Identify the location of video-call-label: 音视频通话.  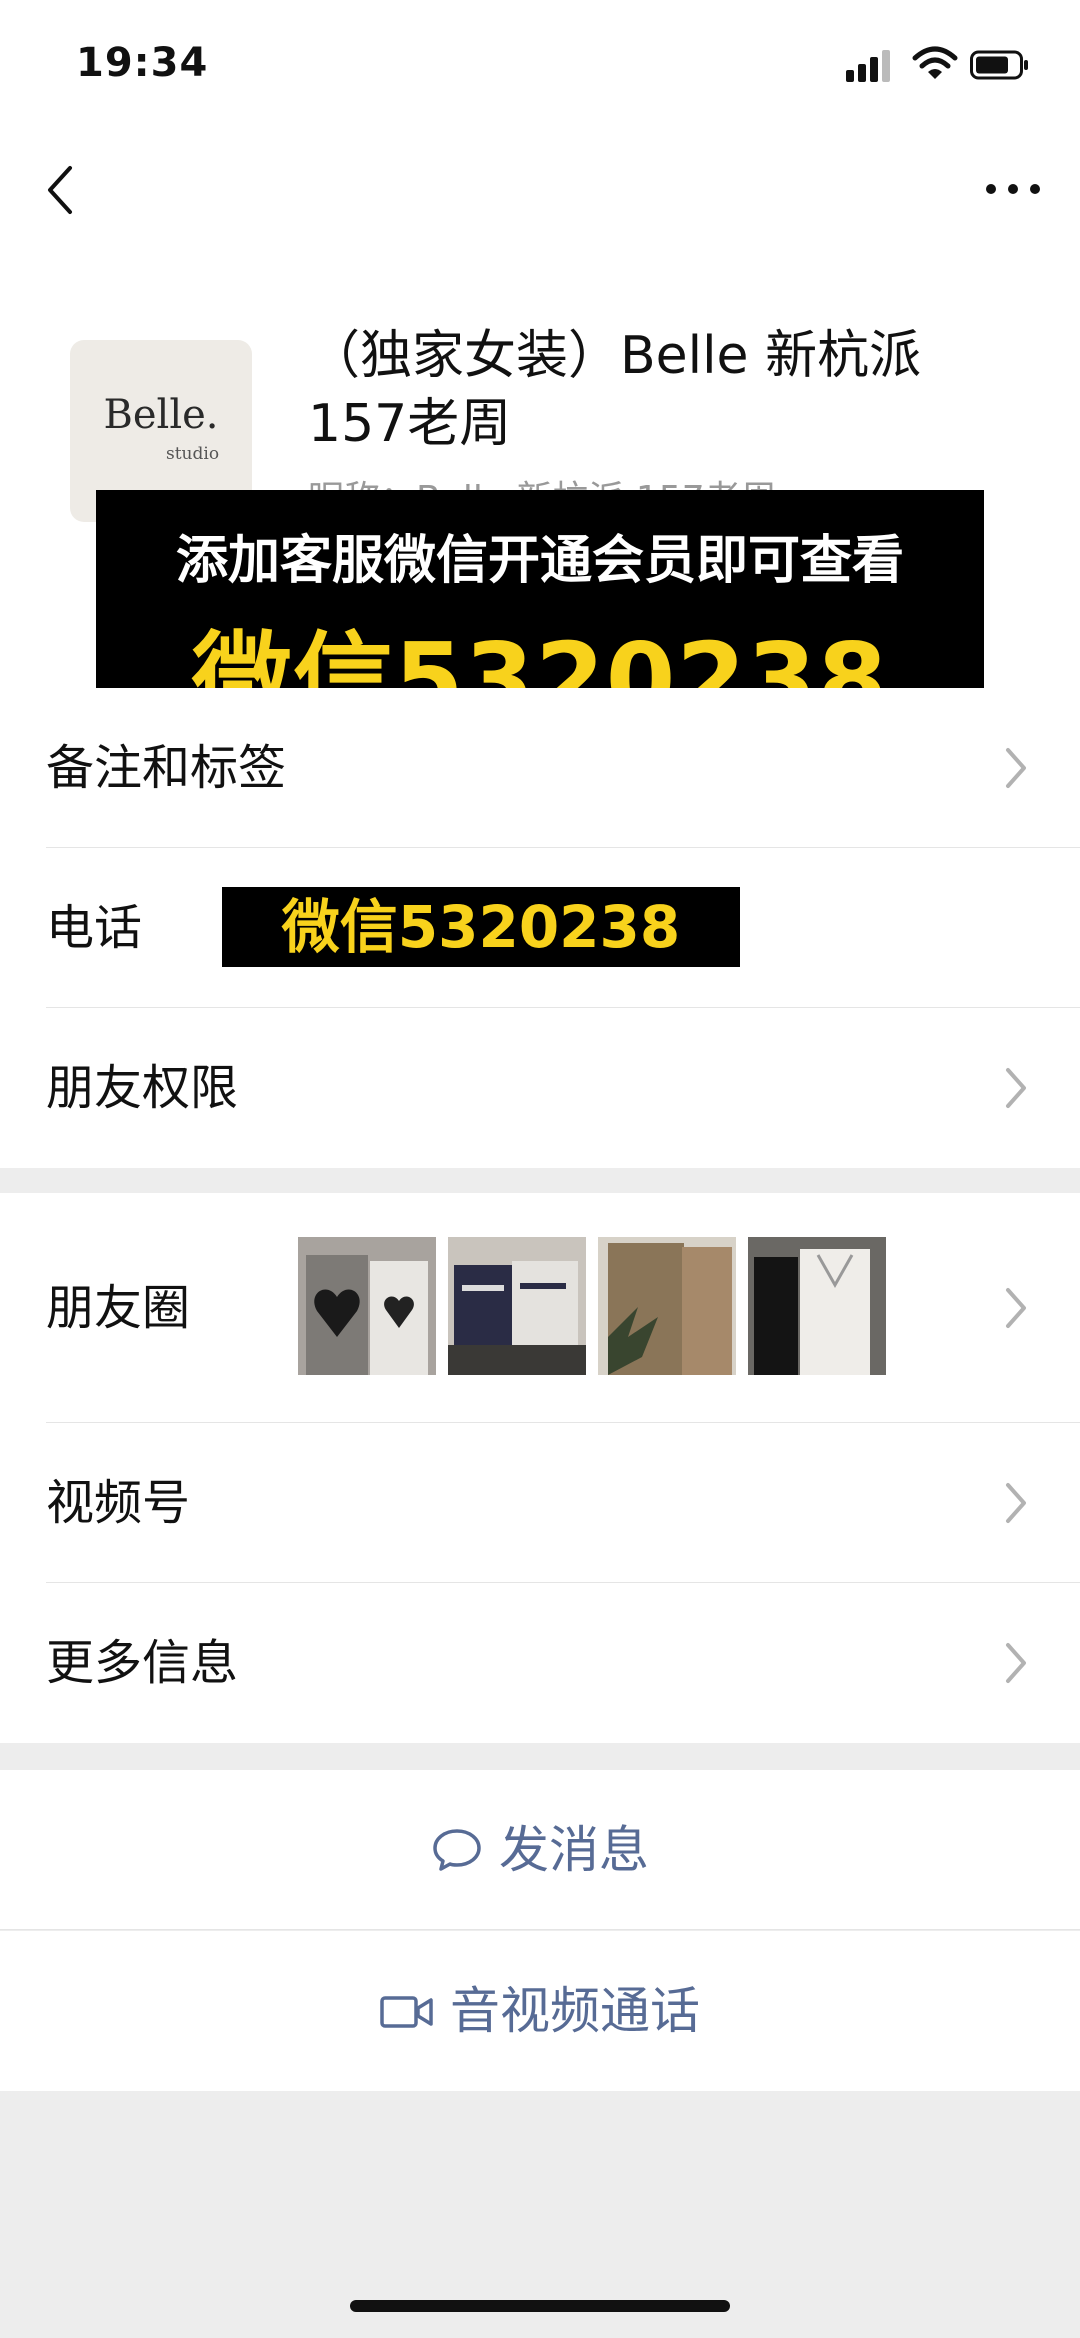
(575, 2011).